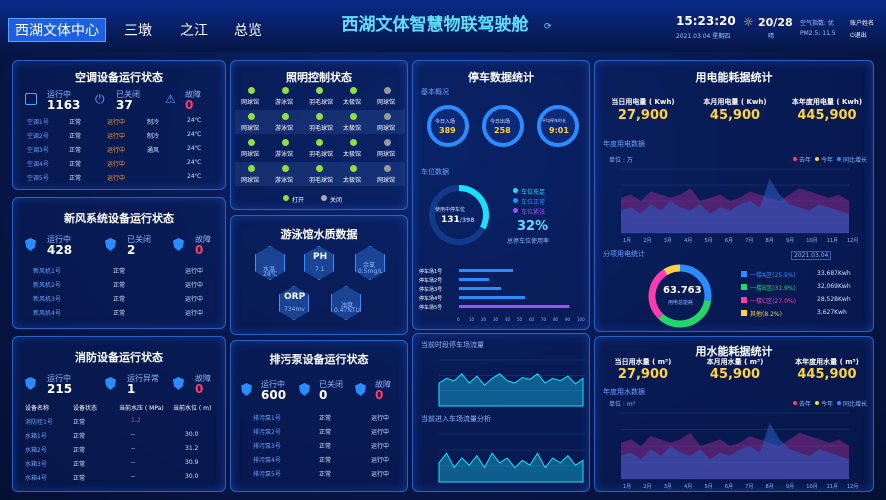  What do you see at coordinates (267, 418) in the screenshot?
I see `sewage-cell: 排污泵1号` at bounding box center [267, 418].